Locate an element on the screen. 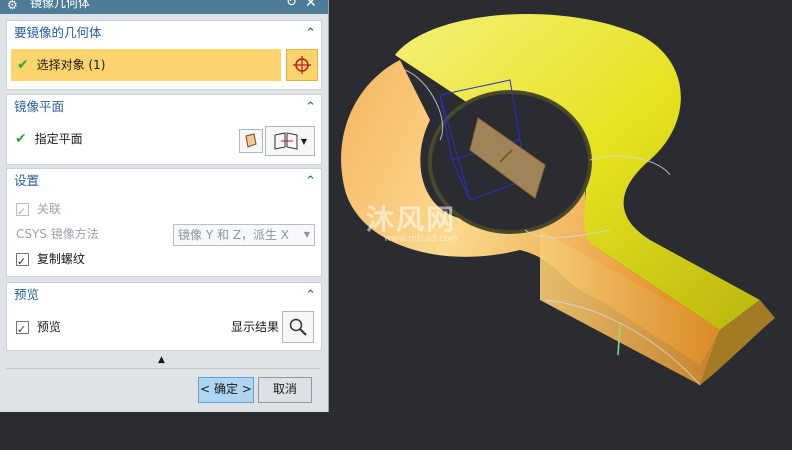 Image resolution: width=792 pixels, height=450 pixels. section-plane-header: 镜像平面 ⌃ is located at coordinates (164, 107).